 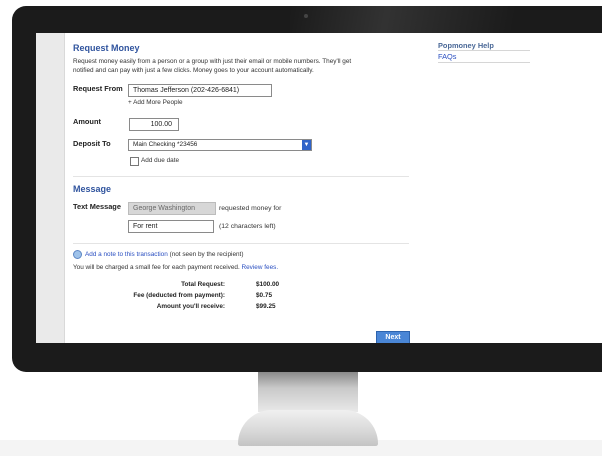 What do you see at coordinates (160, 160) in the screenshot?
I see `add-due-date-label: Add due date` at bounding box center [160, 160].